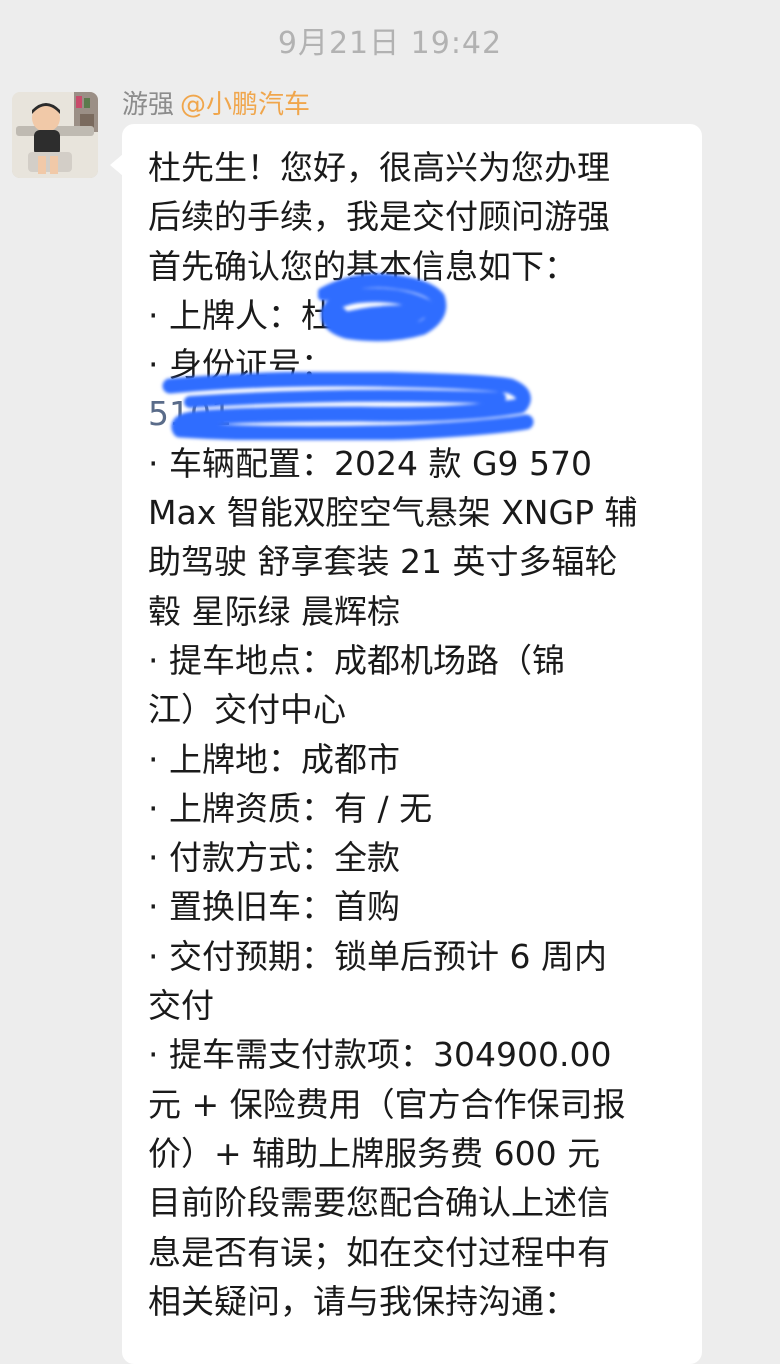 This screenshot has height=1364, width=780. I want to click on message-line: · 付款方式：全款, so click(274, 858).